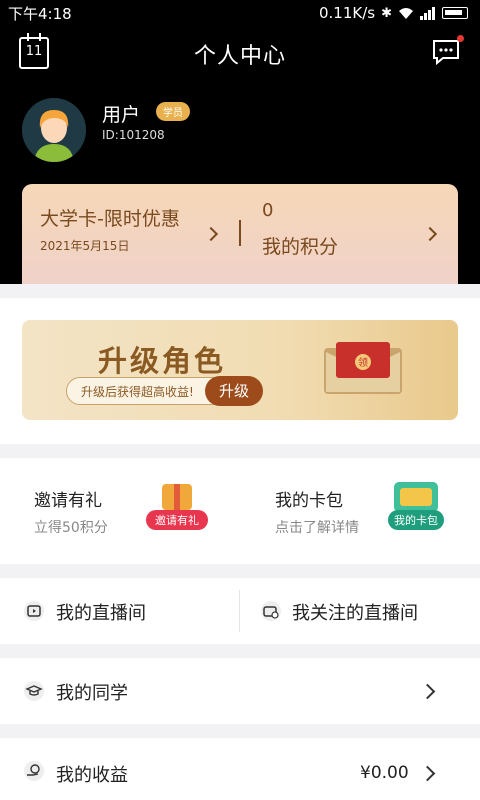  What do you see at coordinates (133, 135) in the screenshot?
I see `user-id: ID:101208` at bounding box center [133, 135].